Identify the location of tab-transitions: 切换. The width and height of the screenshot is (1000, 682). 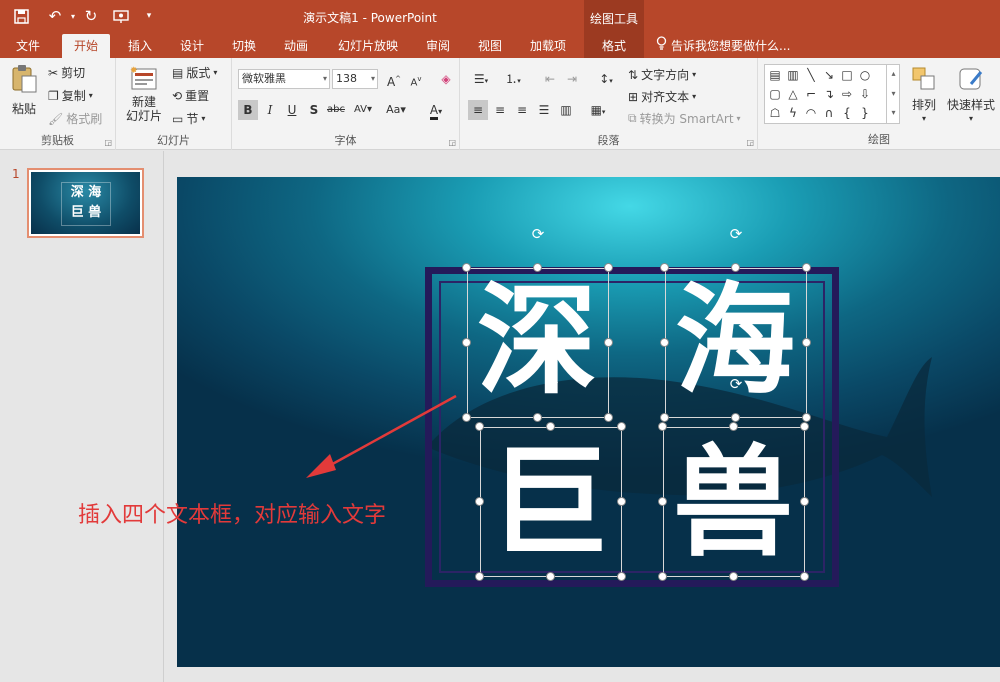
(244, 46).